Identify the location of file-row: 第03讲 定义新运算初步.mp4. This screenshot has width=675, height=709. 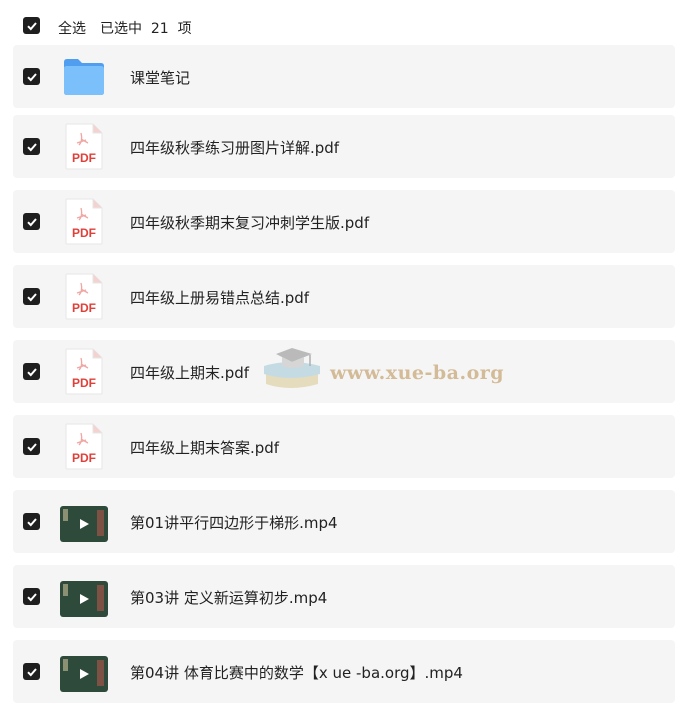
(344, 596).